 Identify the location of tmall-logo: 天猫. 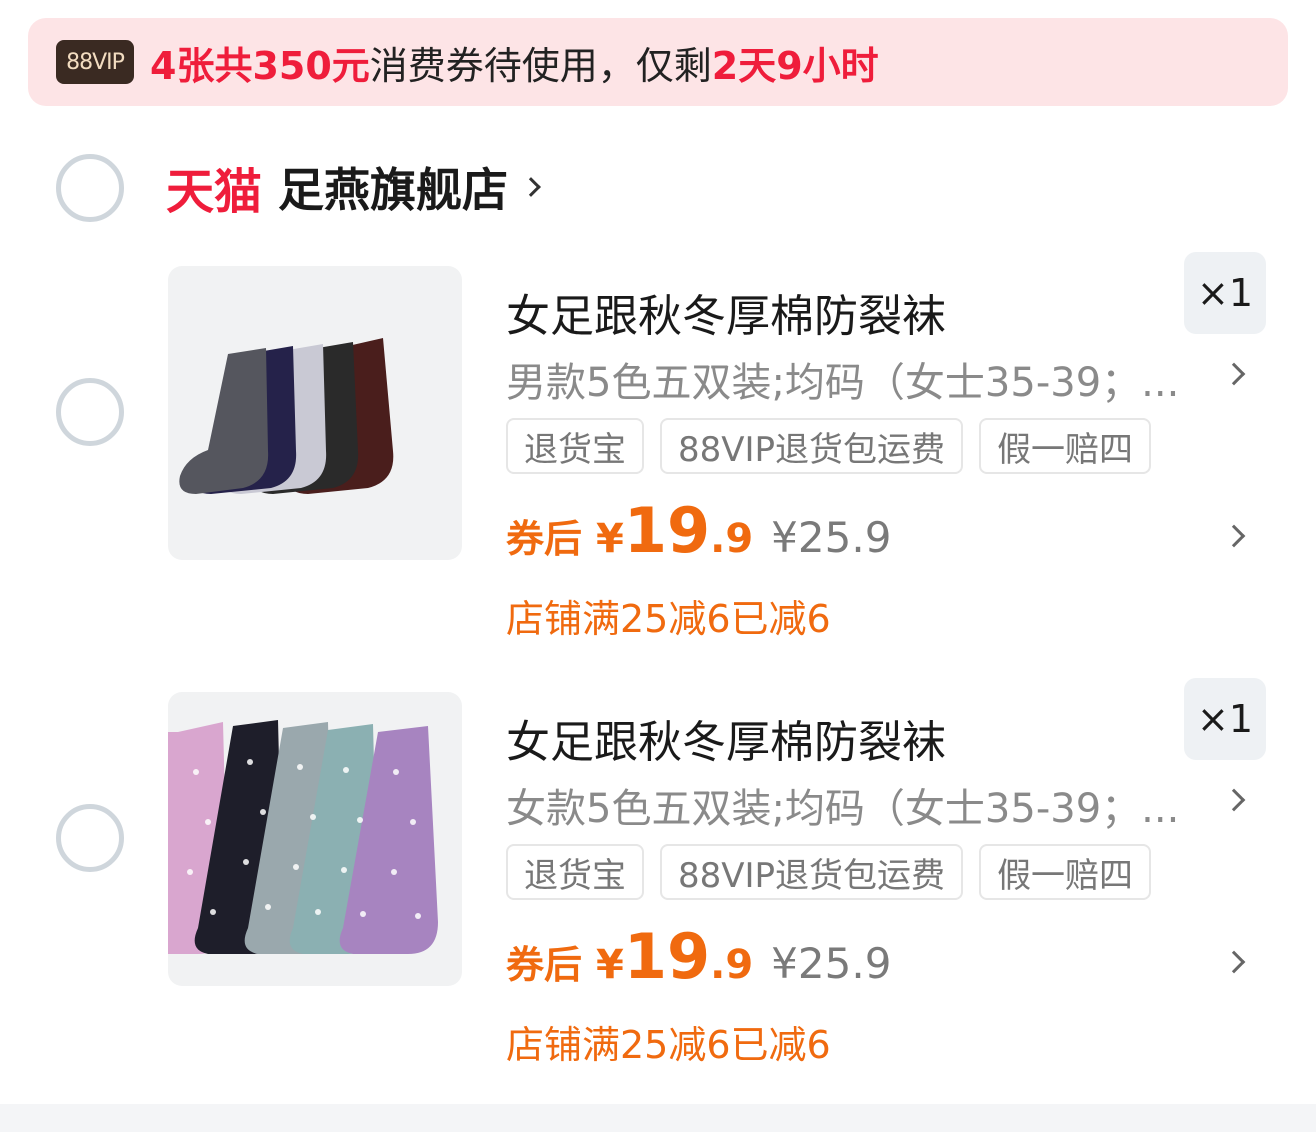
(214, 192).